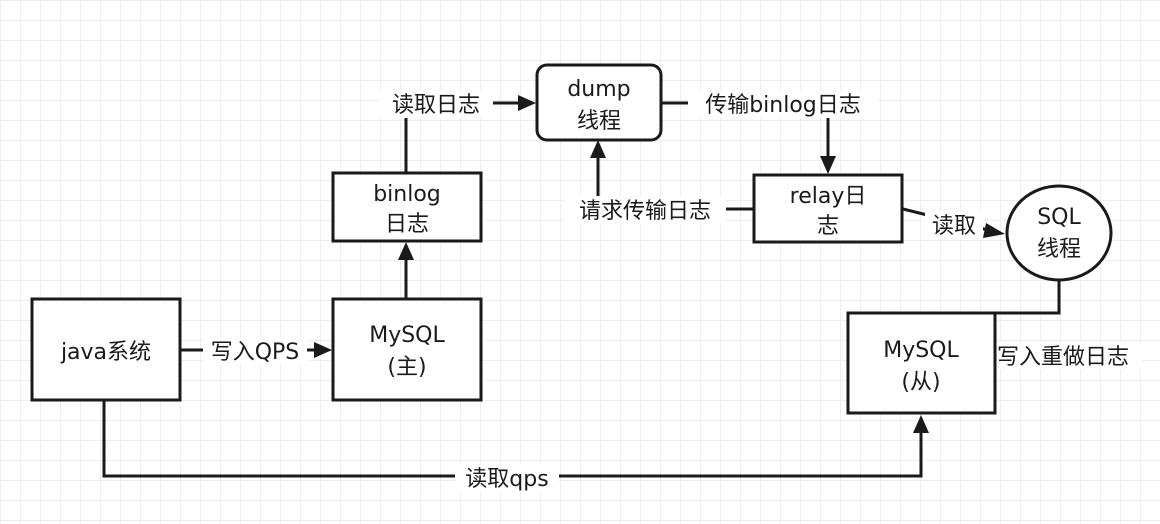  What do you see at coordinates (436, 105) in the screenshot?
I see `label-read-log: 读取日志` at bounding box center [436, 105].